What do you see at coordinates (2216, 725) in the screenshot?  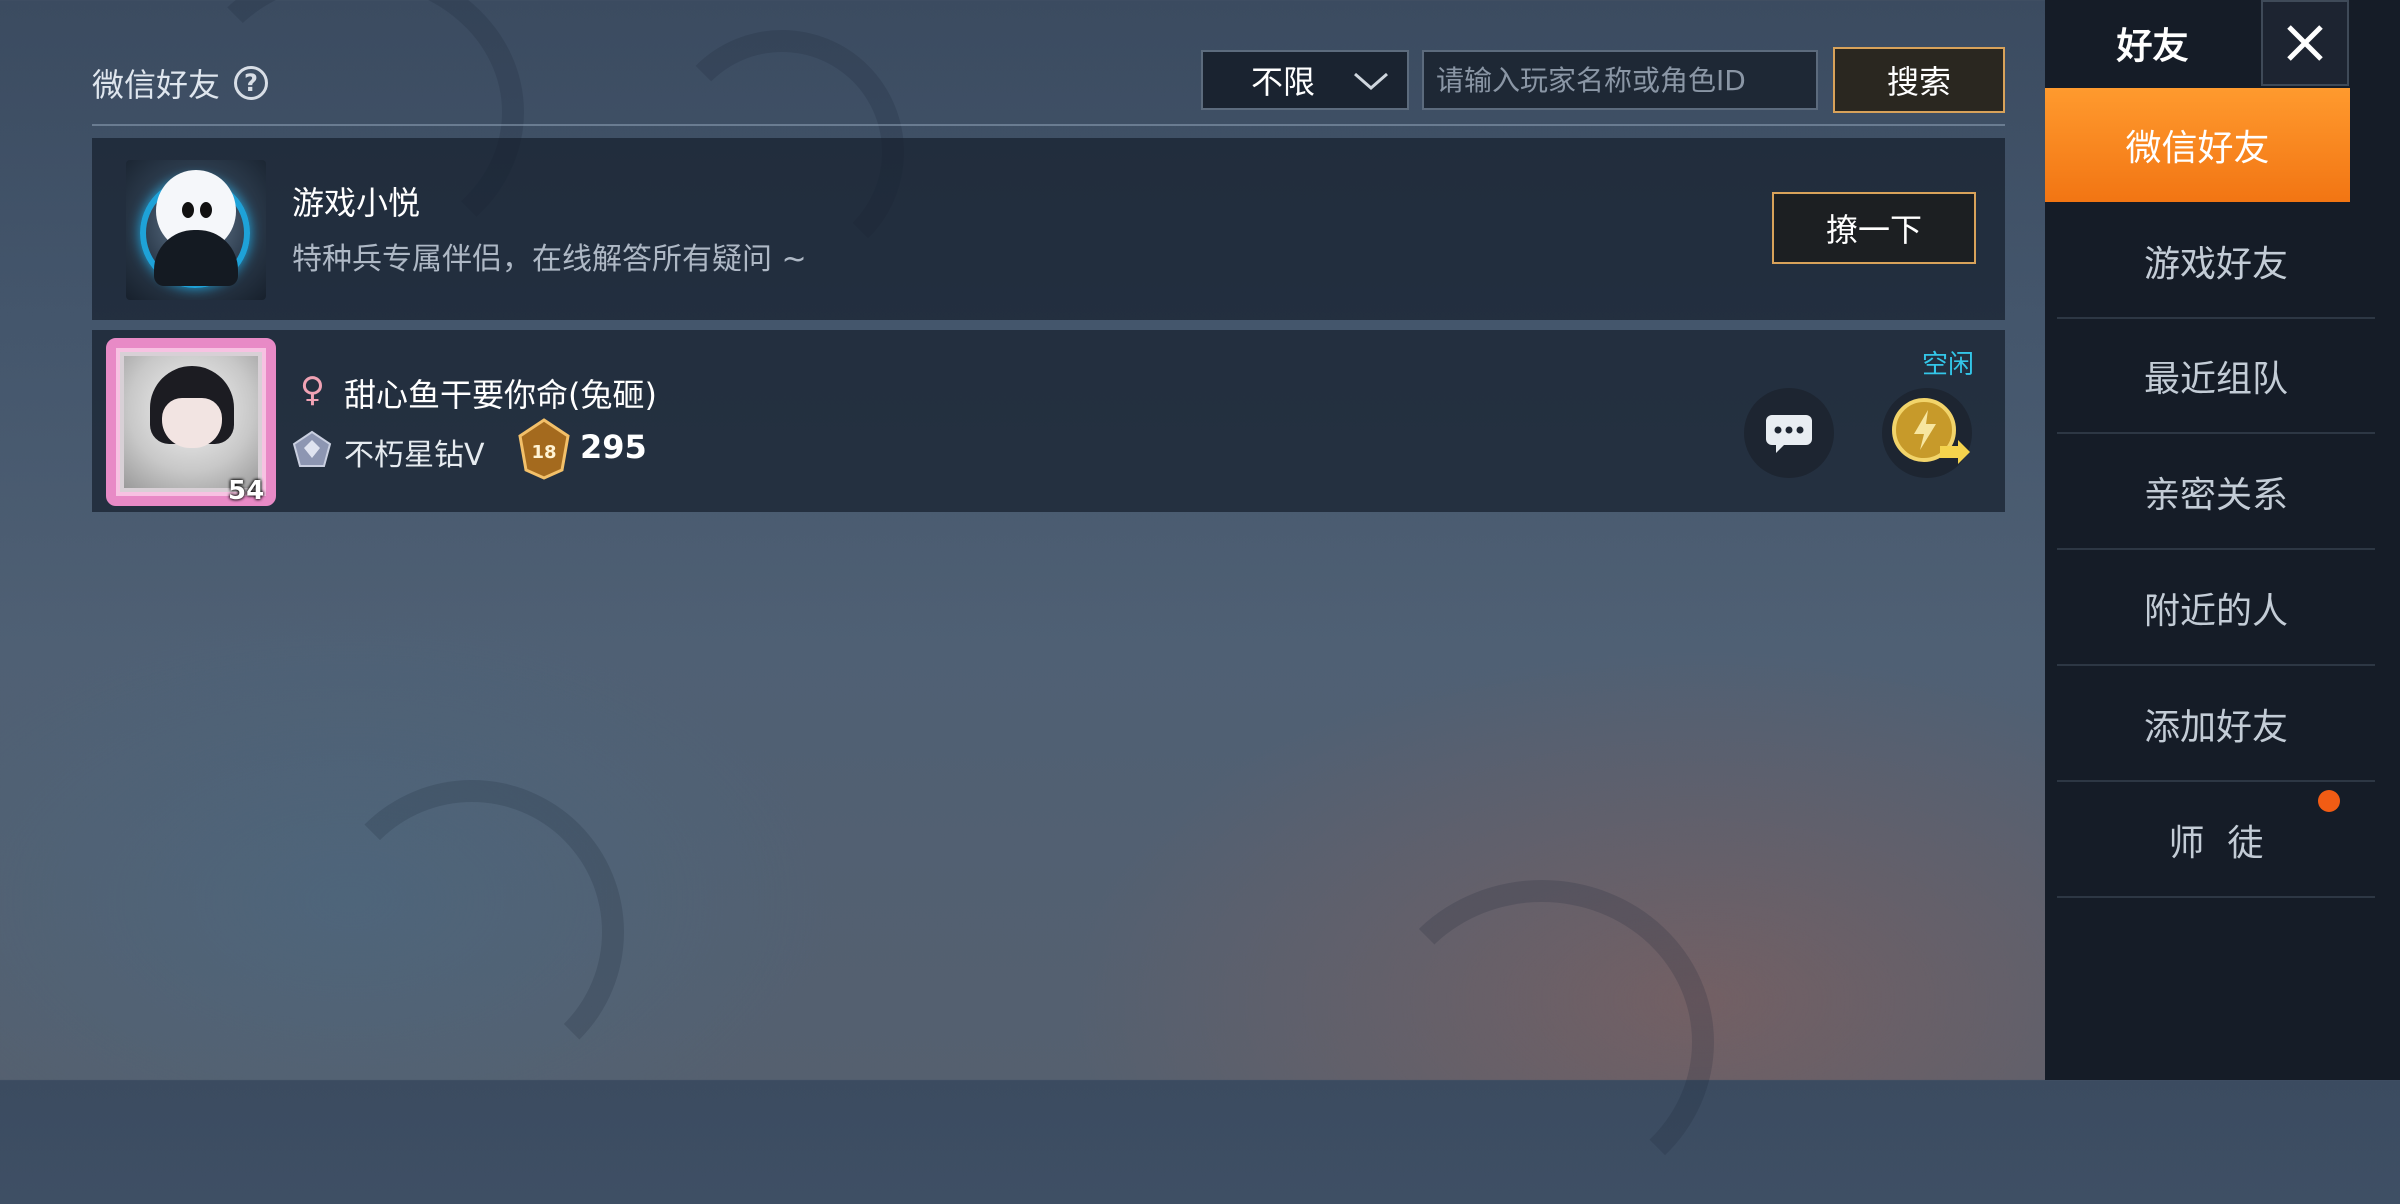 I see `sidebar-item-add-friend: 添加好友` at bounding box center [2216, 725].